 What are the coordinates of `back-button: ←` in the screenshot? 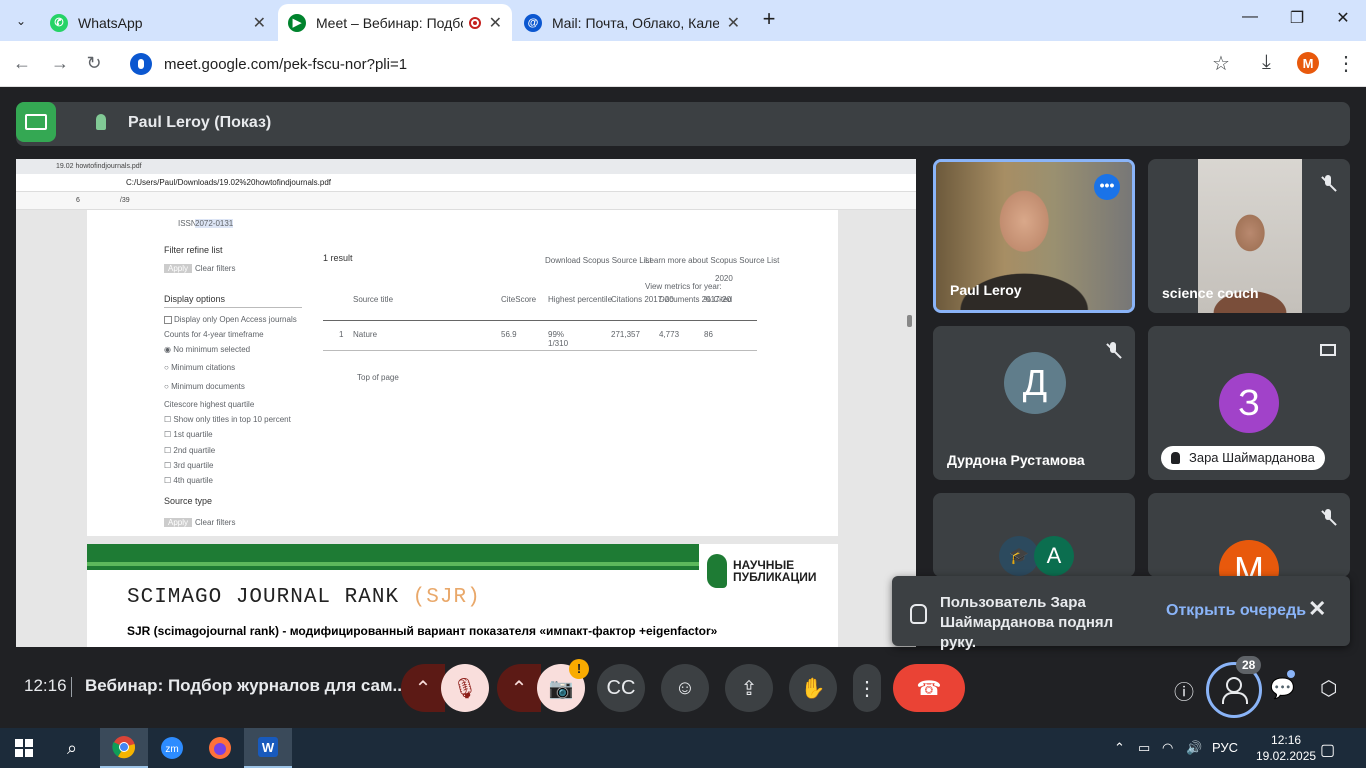 It's located at (22, 63).